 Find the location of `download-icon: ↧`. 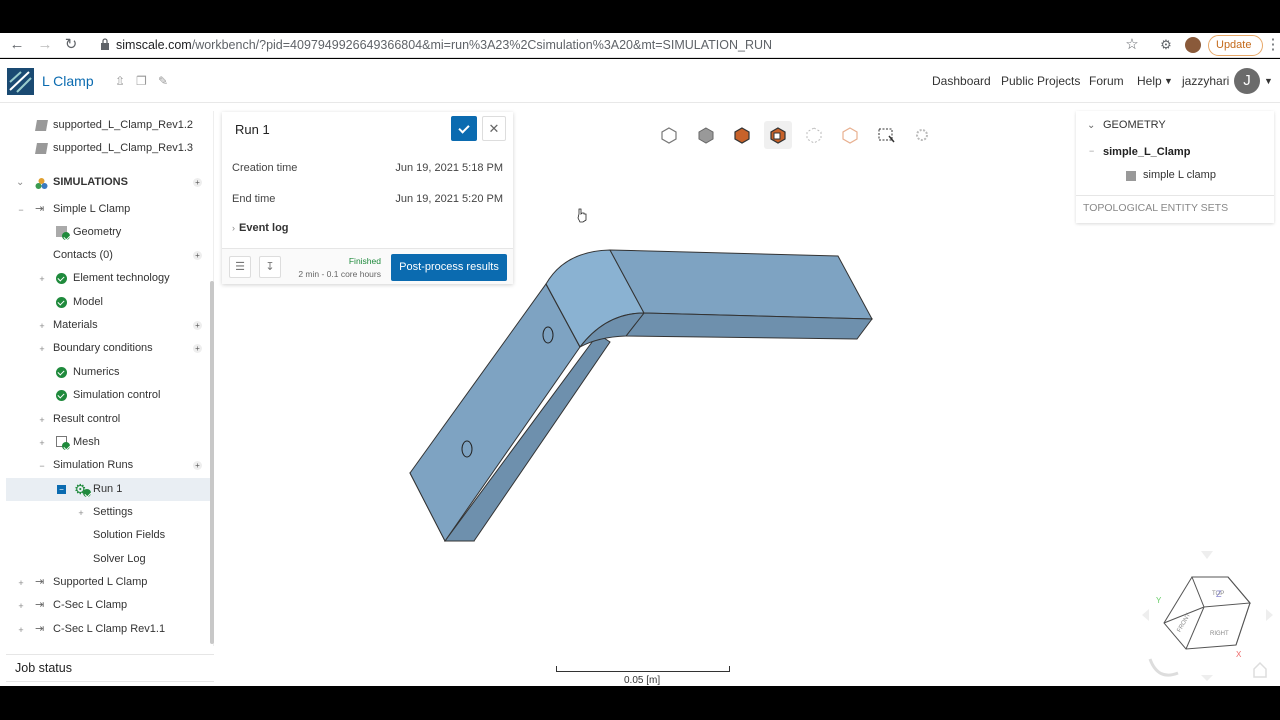

download-icon: ↧ is located at coordinates (270, 267).